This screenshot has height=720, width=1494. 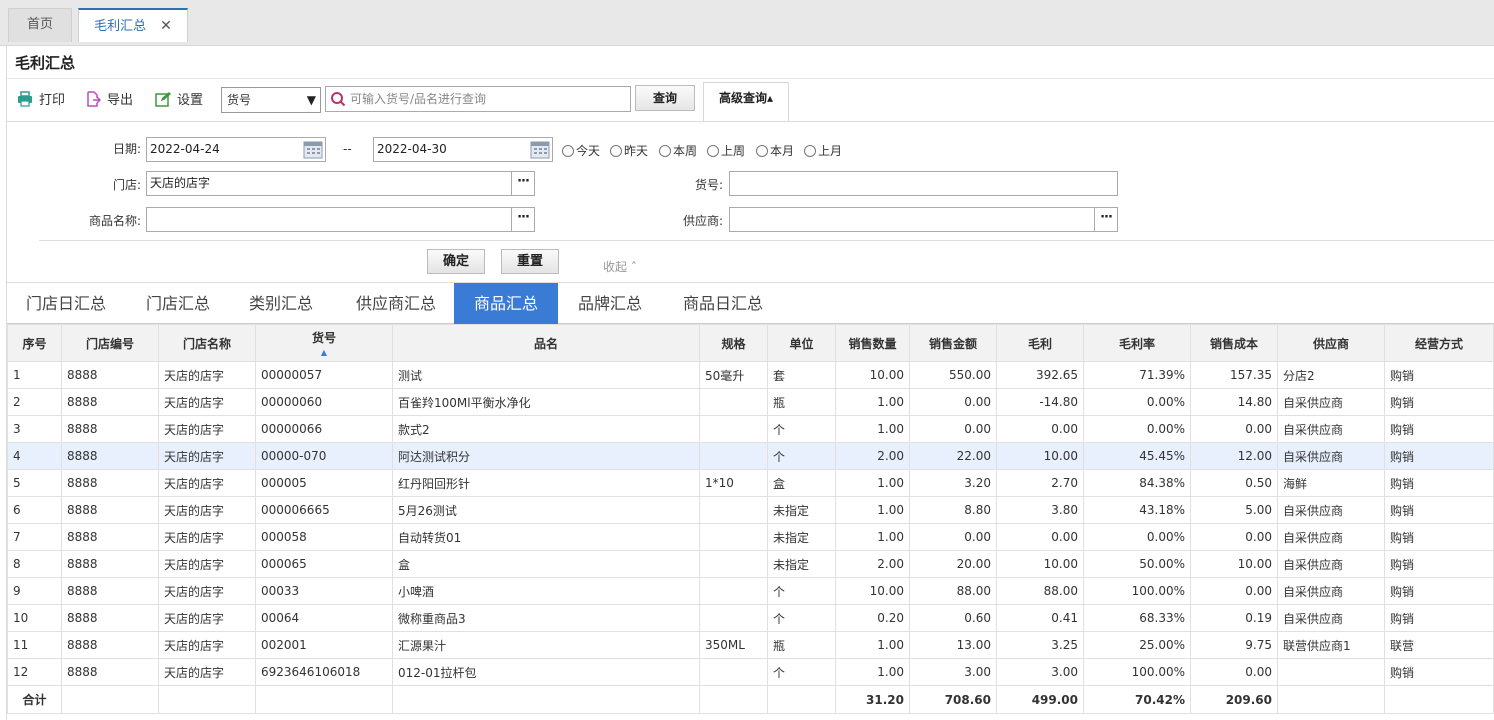 I want to click on query-button: 查询, so click(x=665, y=98).